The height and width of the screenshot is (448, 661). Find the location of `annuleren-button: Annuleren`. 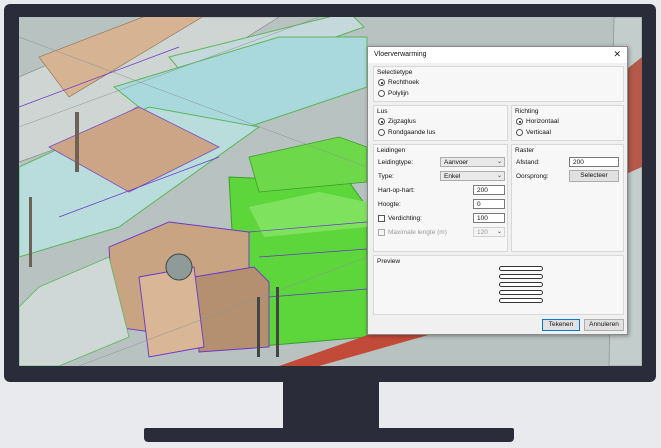

annuleren-button: Annuleren is located at coordinates (604, 325).